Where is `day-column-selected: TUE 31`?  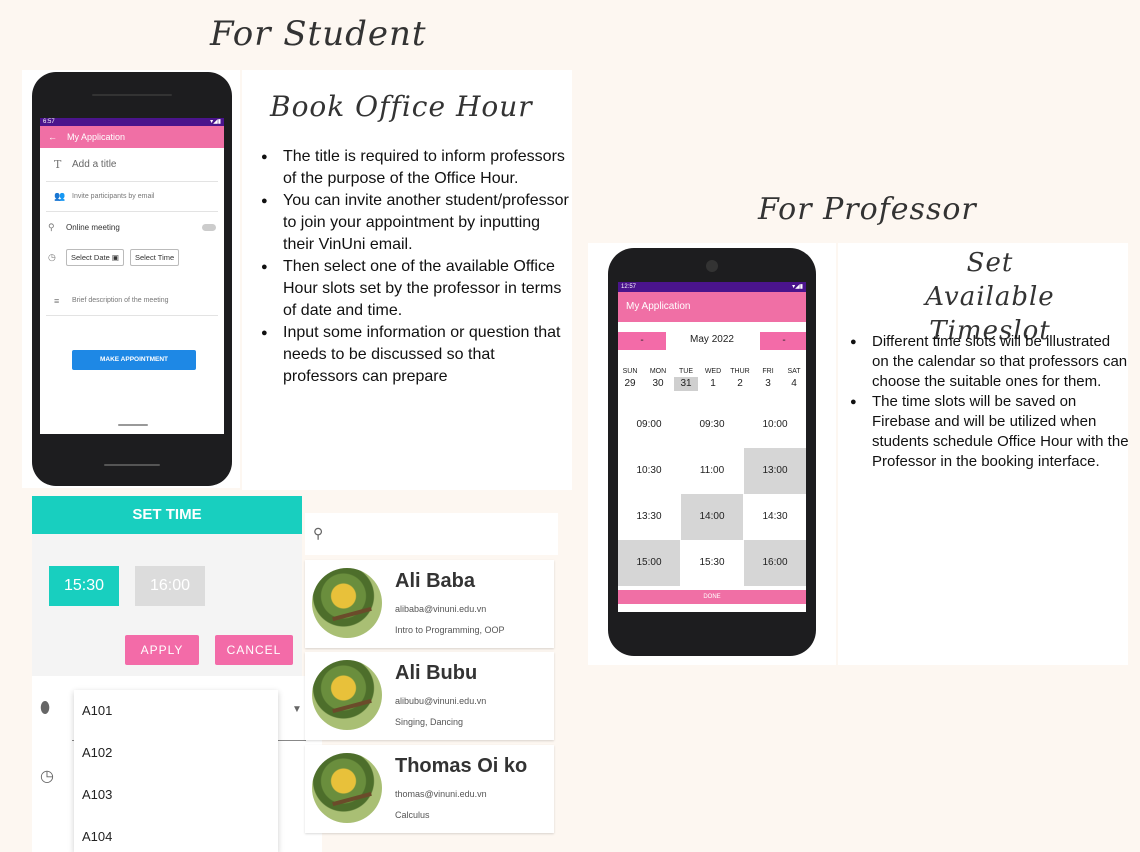 day-column-selected: TUE 31 is located at coordinates (686, 379).